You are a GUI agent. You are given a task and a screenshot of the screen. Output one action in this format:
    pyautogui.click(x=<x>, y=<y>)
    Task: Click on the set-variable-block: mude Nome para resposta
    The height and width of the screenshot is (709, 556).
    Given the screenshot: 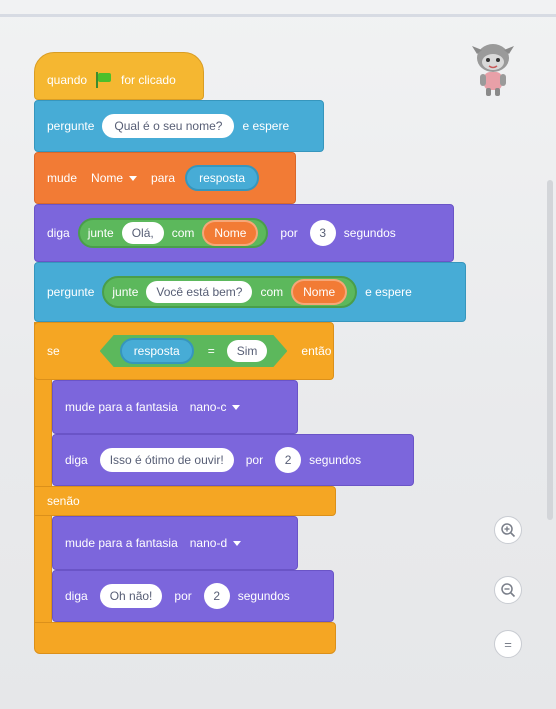 What is the action you would take?
    pyautogui.click(x=165, y=178)
    